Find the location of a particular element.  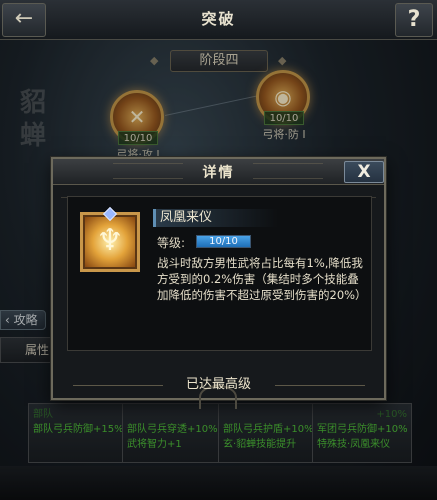

title-deco-right is located at coordinates (288, 171).